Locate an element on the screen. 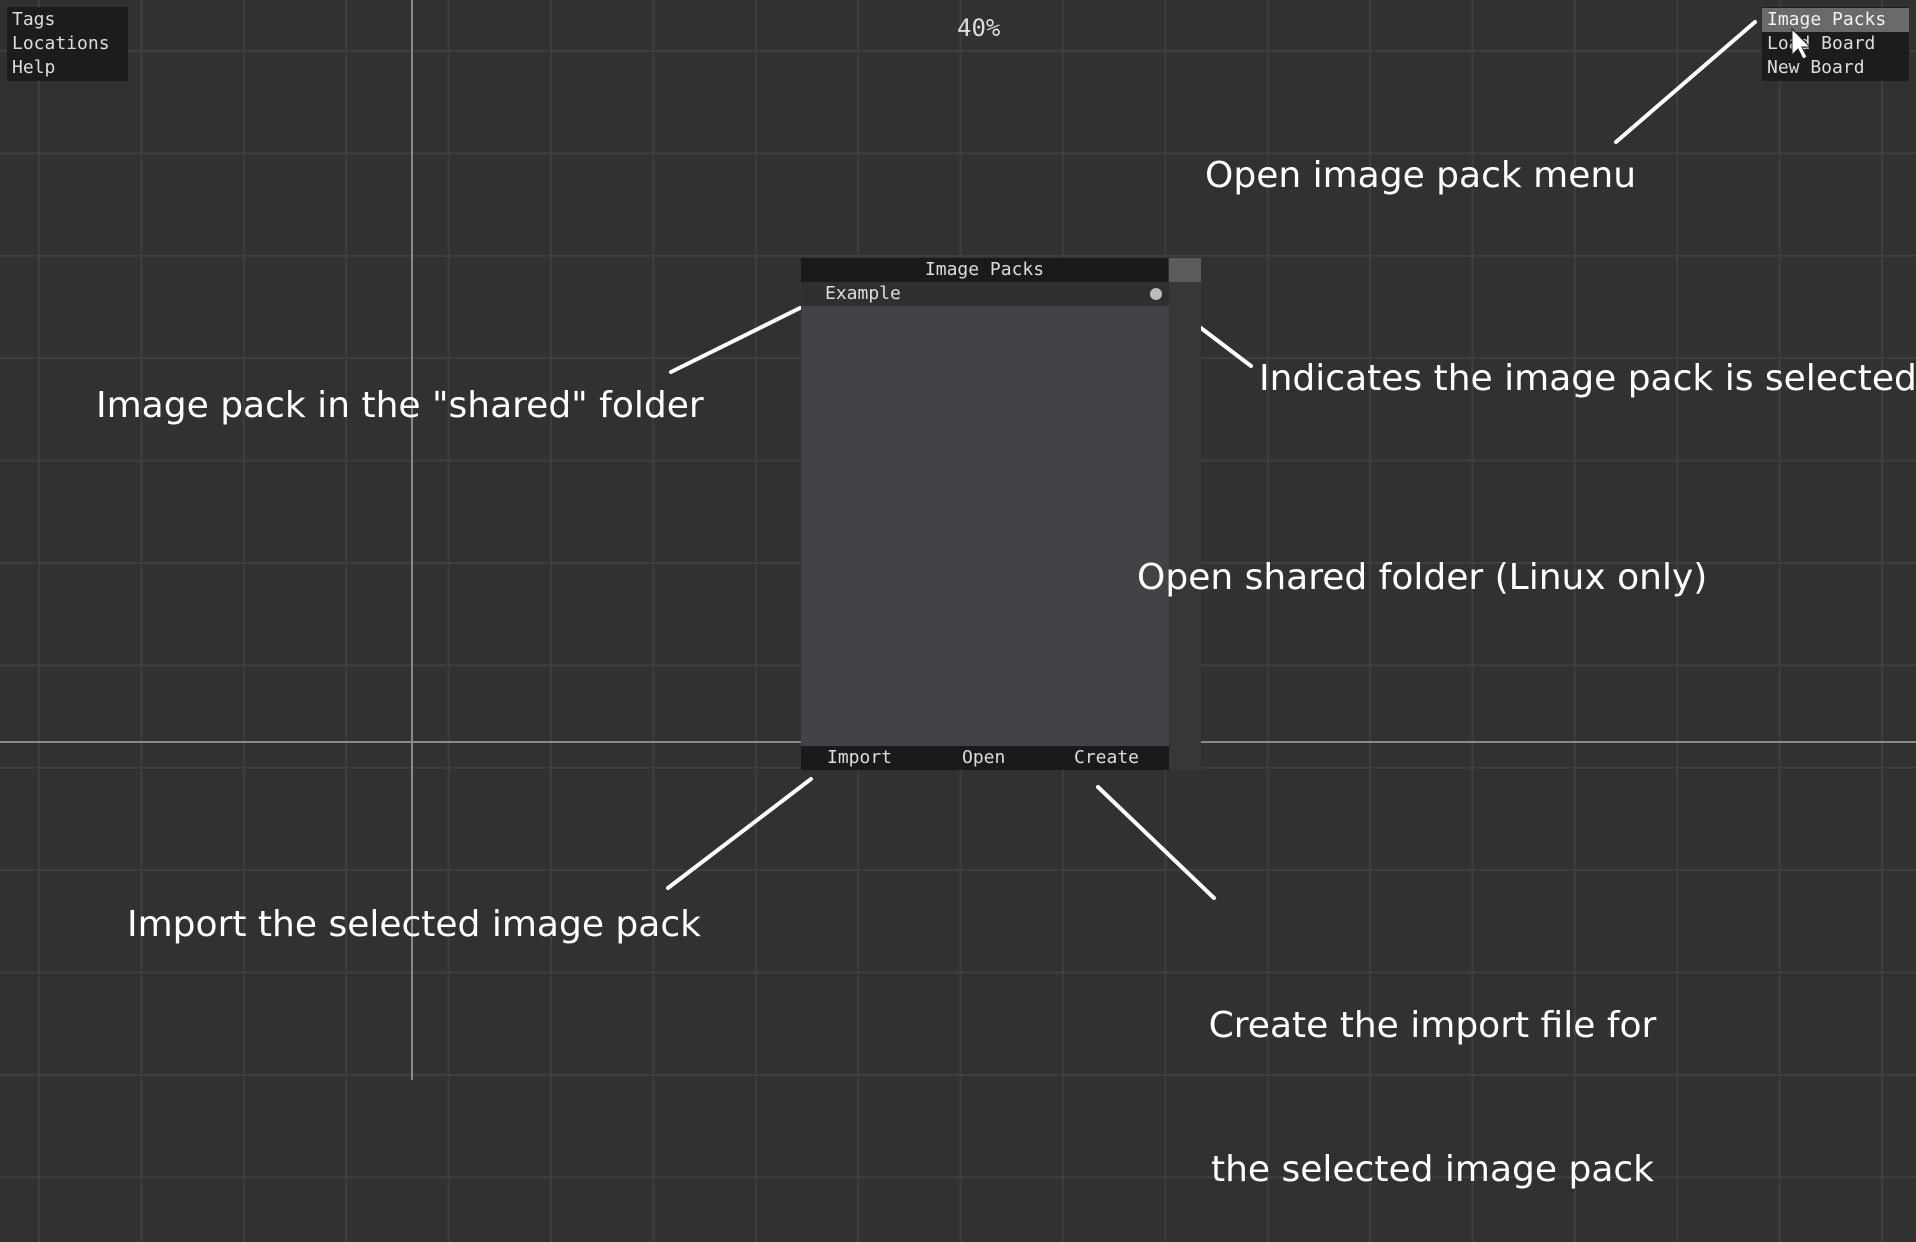 The image size is (1916, 1242). pointer-line-menu is located at coordinates (1685, 82).